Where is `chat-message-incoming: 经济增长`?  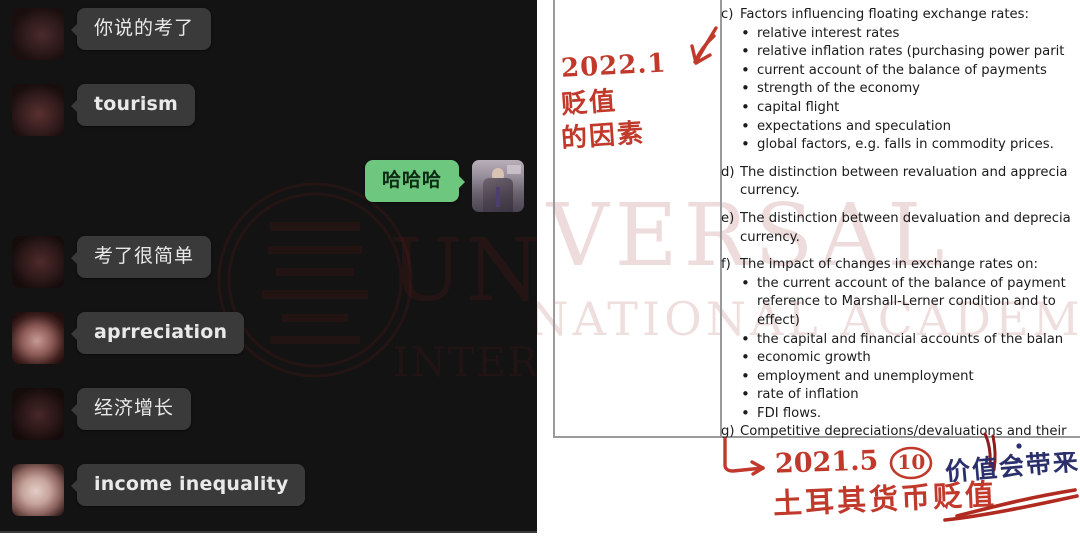
chat-message-incoming: 经济增长 is located at coordinates (102, 414).